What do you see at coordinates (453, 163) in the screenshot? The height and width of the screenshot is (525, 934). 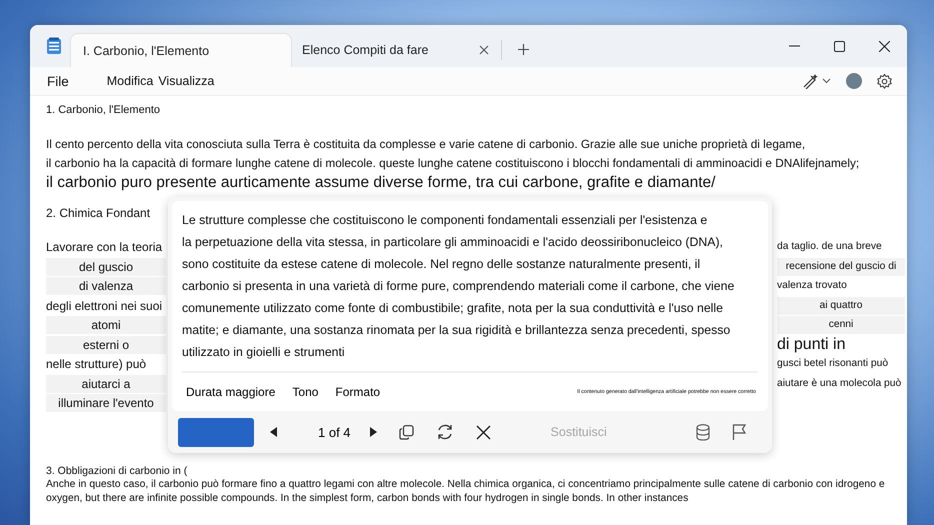 I see `paragraph-line: il carbonio ha la capacità di formare lunghe catene di molecole. queste lunghe catene costituiscono i blocchi fondamentali di amminoacidi e DNAlifejnamely;` at bounding box center [453, 163].